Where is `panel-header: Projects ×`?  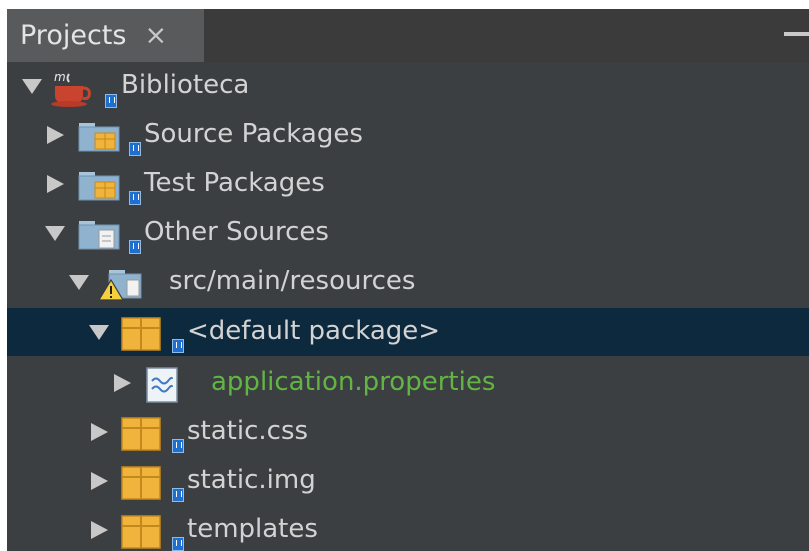
panel-header: Projects × is located at coordinates (408, 35).